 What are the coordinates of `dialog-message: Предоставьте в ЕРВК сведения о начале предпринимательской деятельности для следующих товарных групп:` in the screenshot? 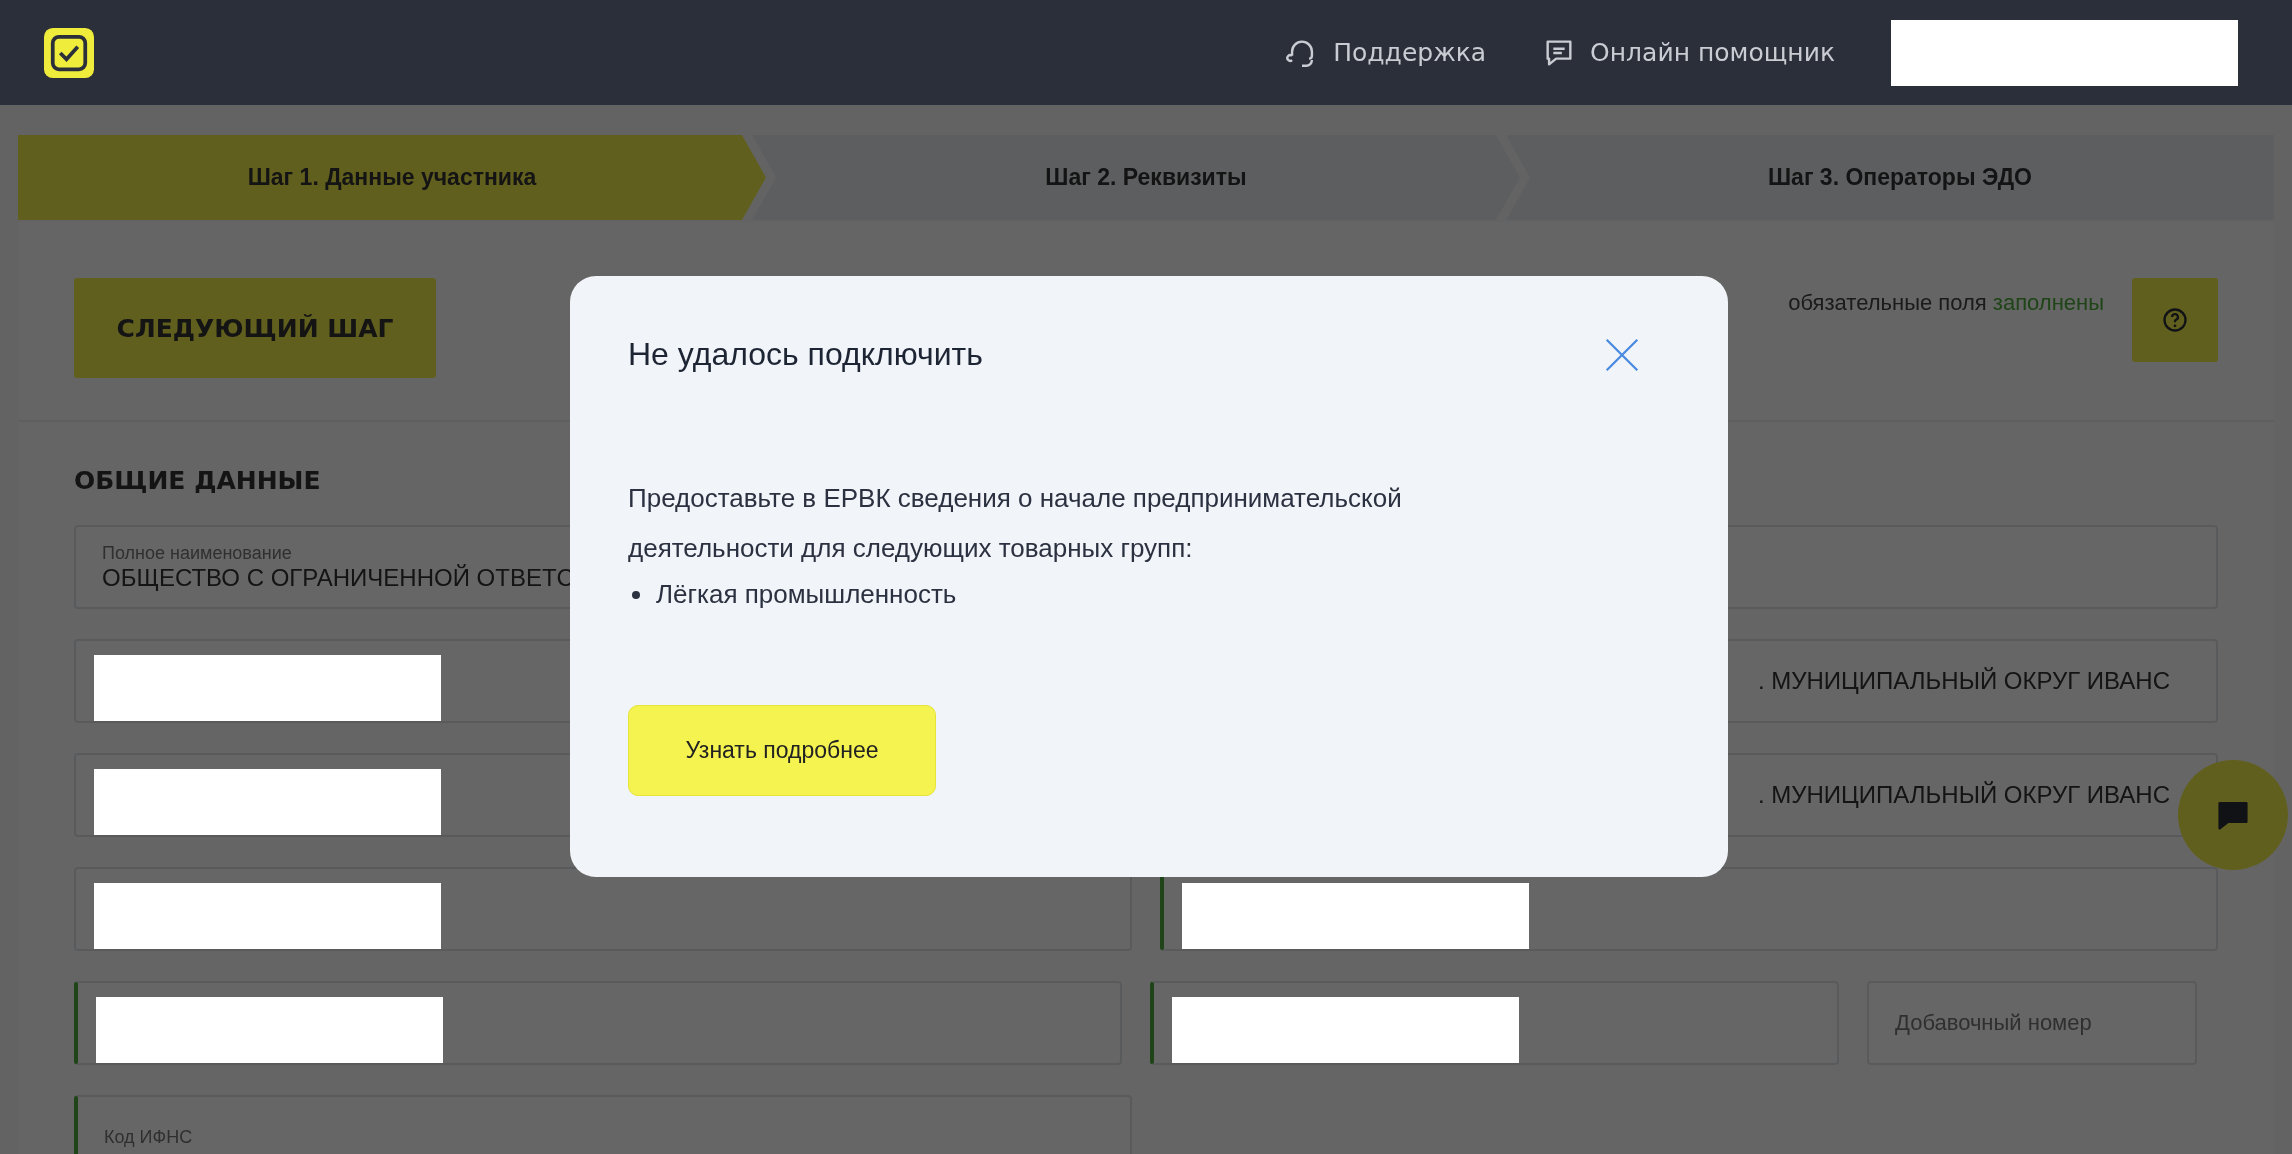 It's located at (1015, 523).